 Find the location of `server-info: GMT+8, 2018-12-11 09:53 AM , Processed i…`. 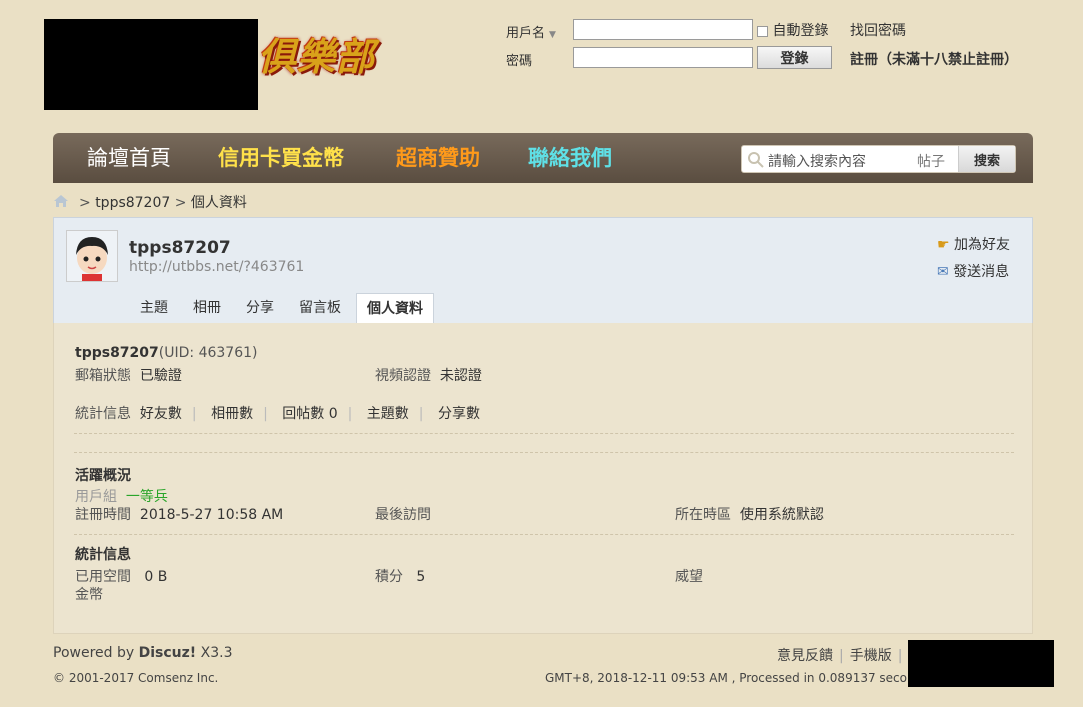

server-info: GMT+8, 2018-12-11 09:53 AM , Processed i… is located at coordinates (741, 678).